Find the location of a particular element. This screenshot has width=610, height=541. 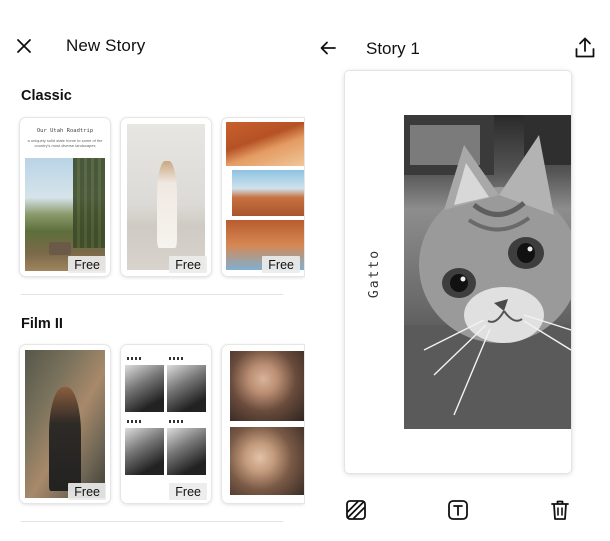

trash-icon is located at coordinates (560, 510).